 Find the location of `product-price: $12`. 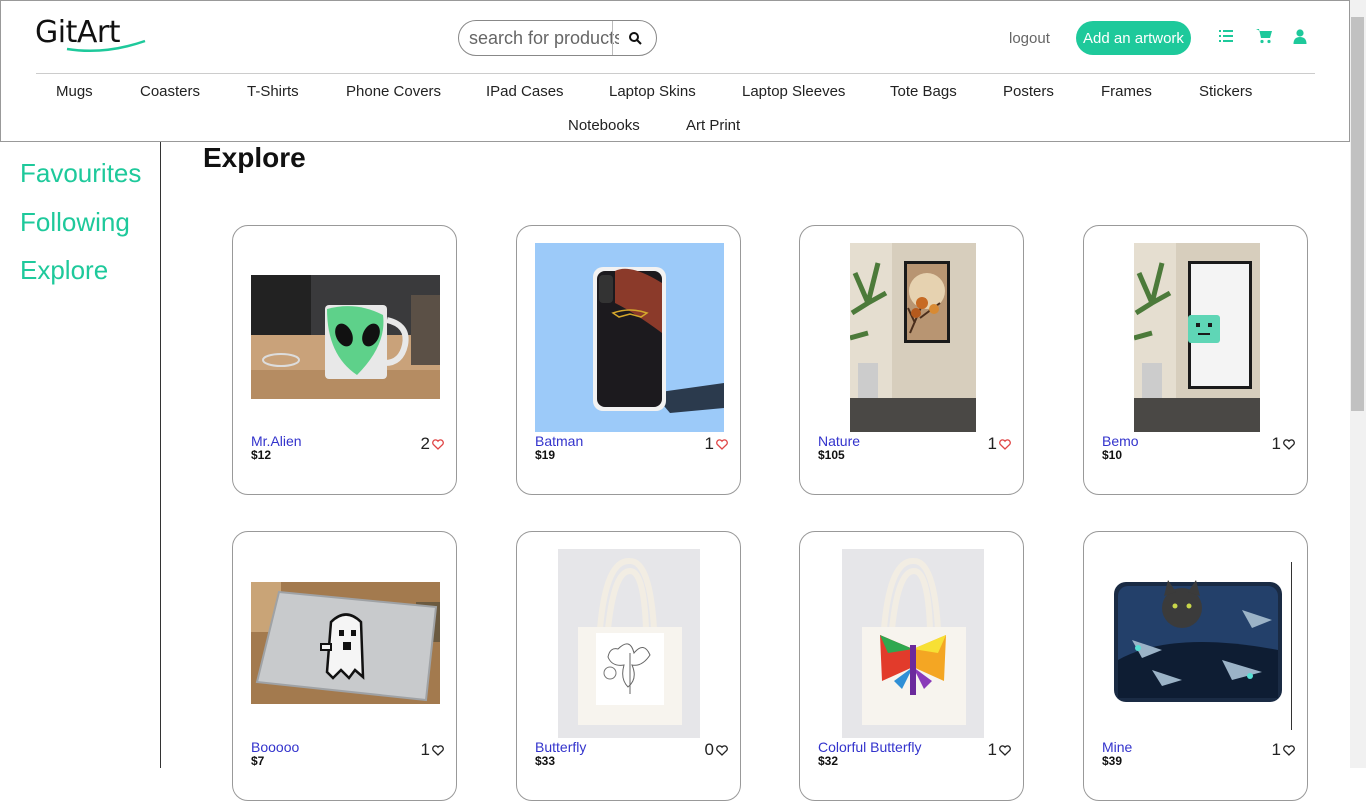

product-price: $12 is located at coordinates (261, 455).